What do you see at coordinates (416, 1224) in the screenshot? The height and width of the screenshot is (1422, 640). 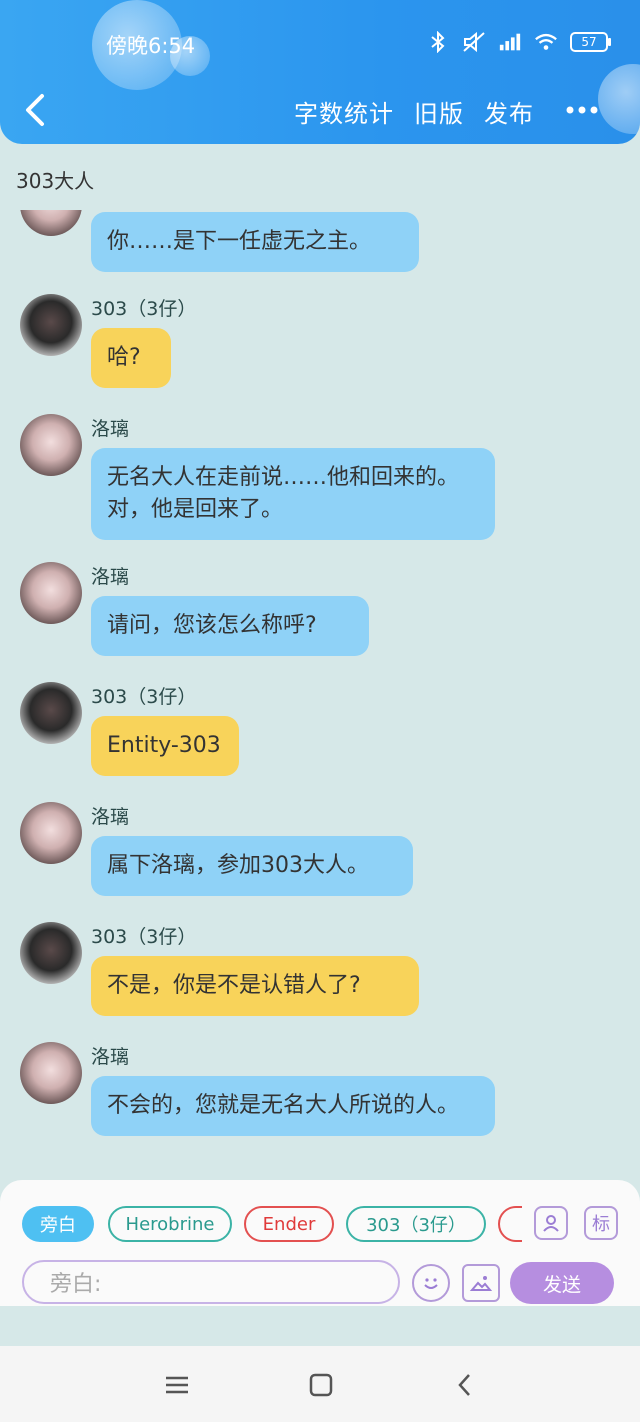 I see `chip-303: 303（3仔）` at bounding box center [416, 1224].